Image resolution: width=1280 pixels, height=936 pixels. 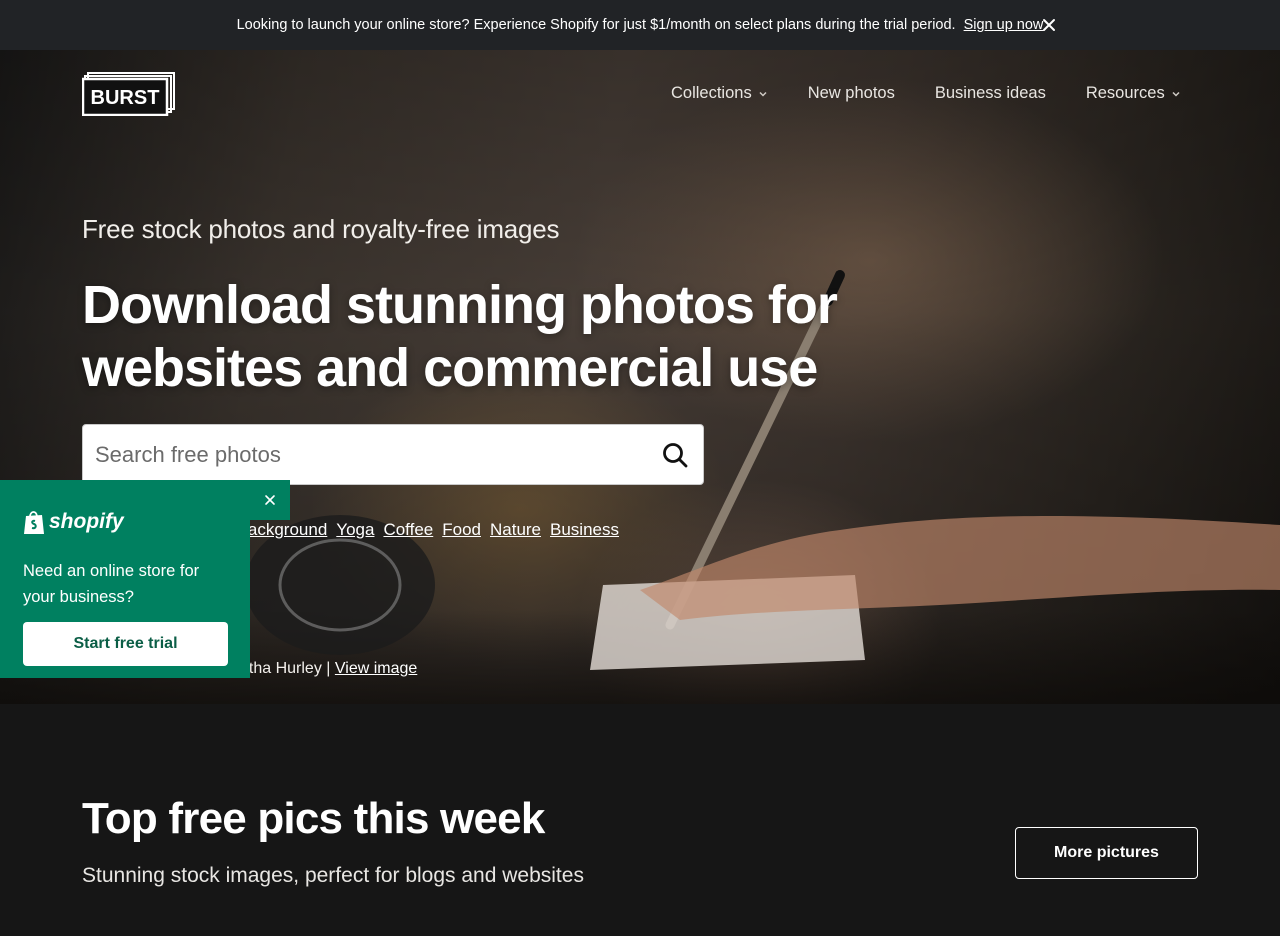 What do you see at coordinates (960, 567) in the screenshot?
I see `hero-hand-illustration` at bounding box center [960, 567].